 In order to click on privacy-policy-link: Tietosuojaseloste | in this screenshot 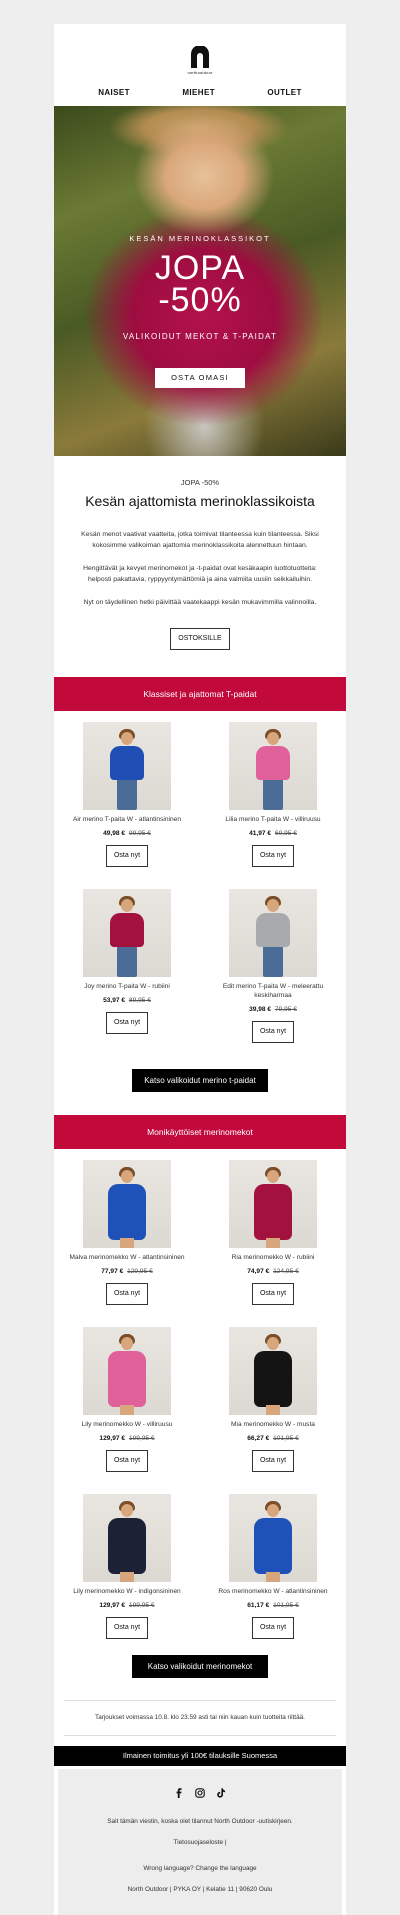, I will do `click(200, 1842)`.